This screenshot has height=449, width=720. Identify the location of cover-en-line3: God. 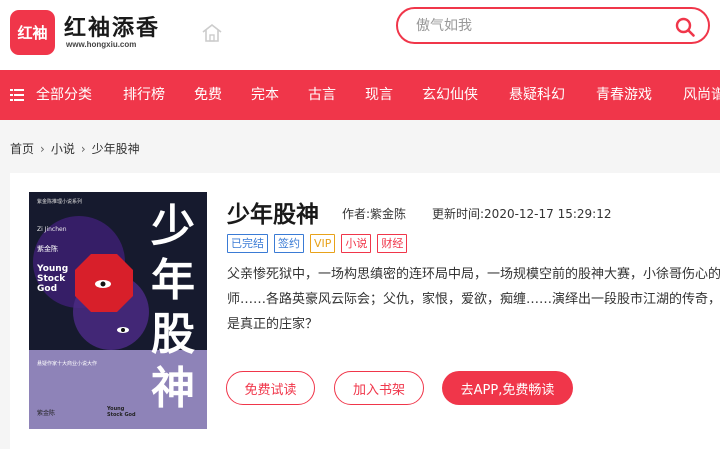
(47, 289).